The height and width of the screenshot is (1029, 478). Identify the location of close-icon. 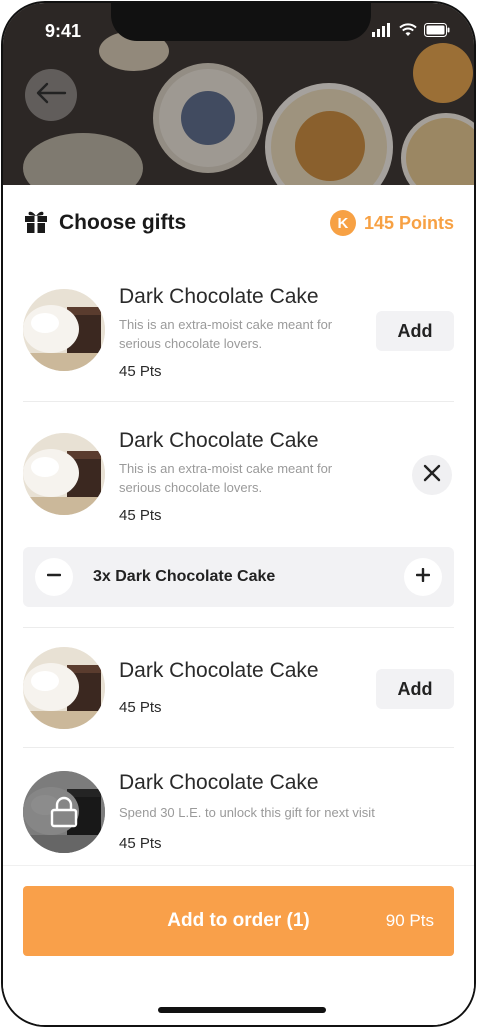
(432, 475).